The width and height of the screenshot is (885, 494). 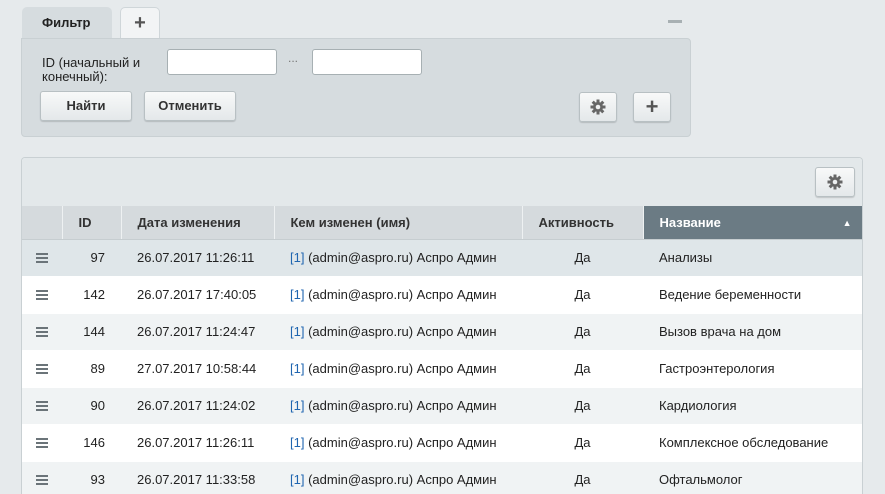 What do you see at coordinates (91, 258) in the screenshot?
I see `cell-id: 97` at bounding box center [91, 258].